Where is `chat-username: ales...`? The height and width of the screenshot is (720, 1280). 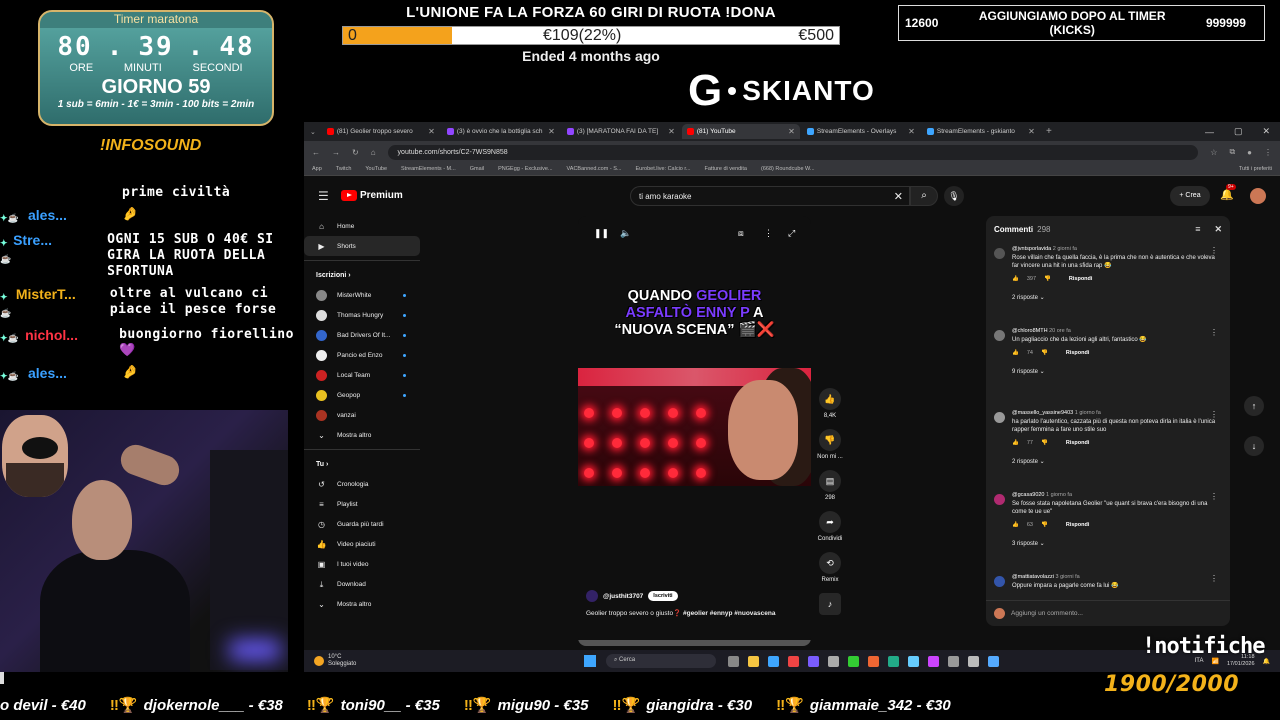 chat-username: ales... is located at coordinates (75, 216).